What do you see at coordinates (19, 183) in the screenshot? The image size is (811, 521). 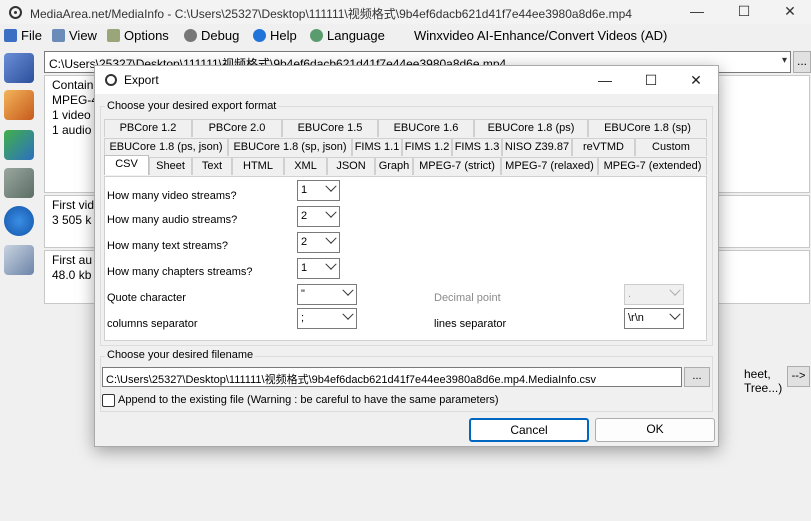 I see `preferences-icon` at bounding box center [19, 183].